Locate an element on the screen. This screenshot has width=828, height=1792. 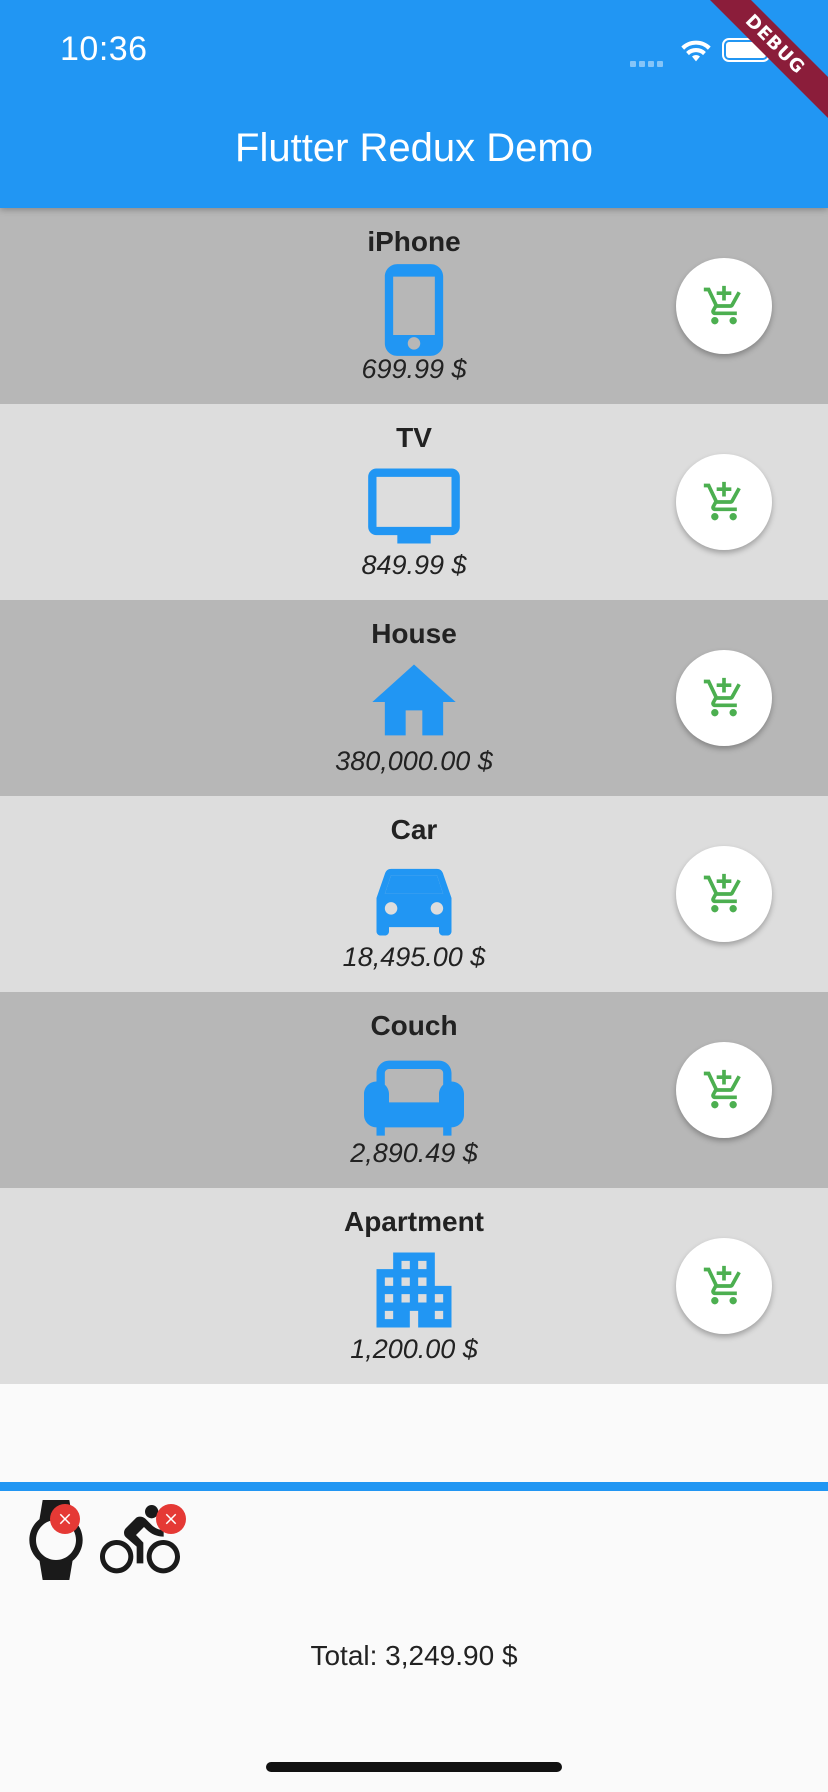
product-name: iPhone is located at coordinates (414, 241).